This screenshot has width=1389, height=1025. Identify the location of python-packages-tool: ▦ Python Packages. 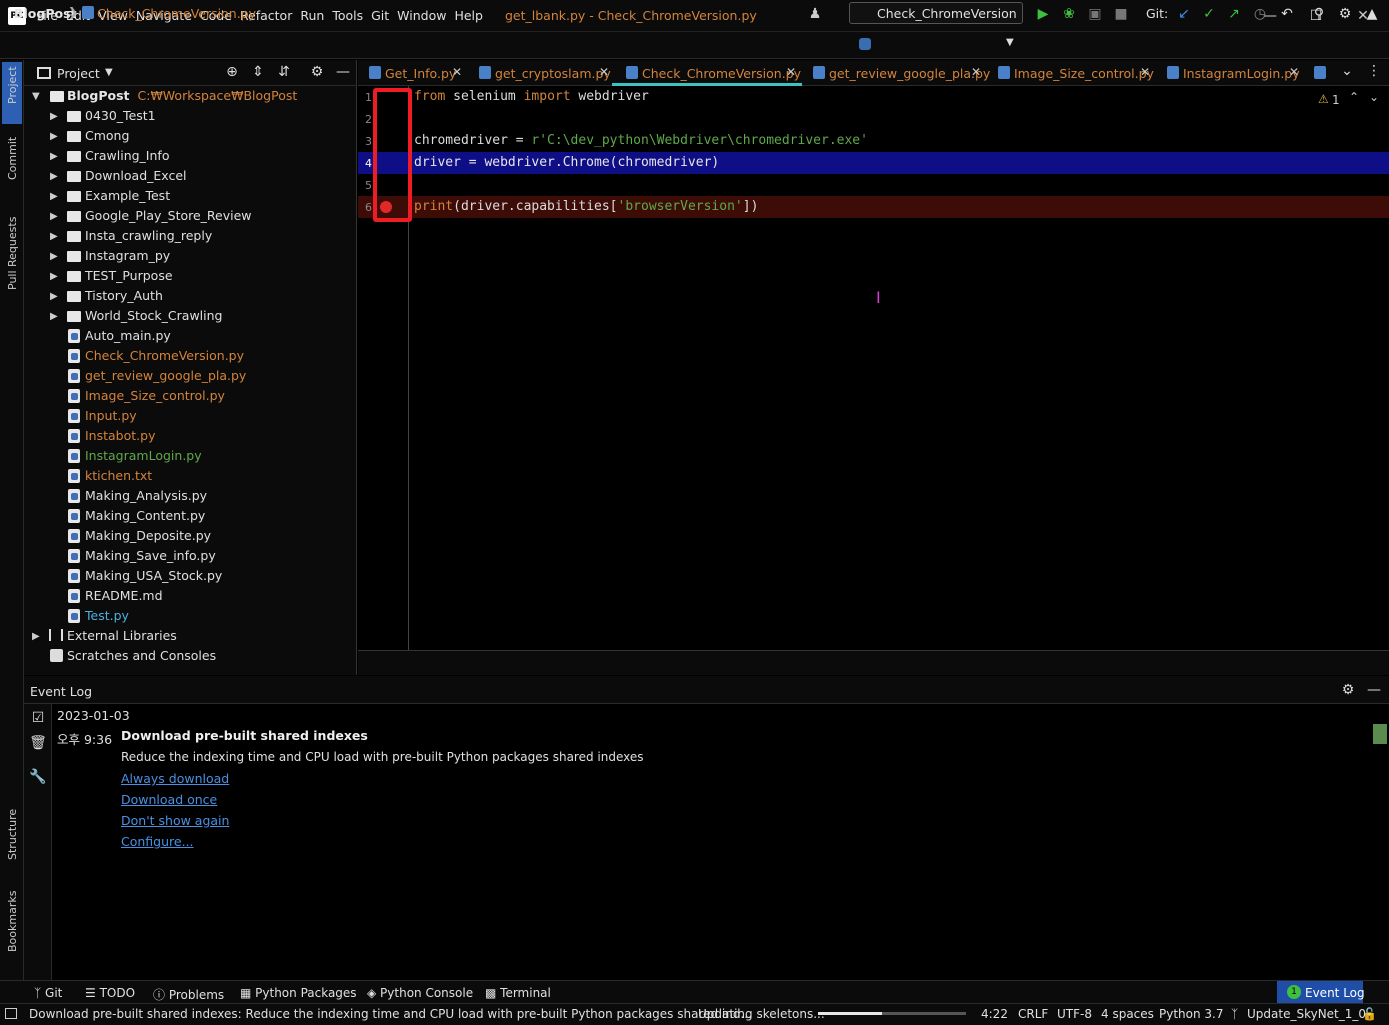
(298, 993).